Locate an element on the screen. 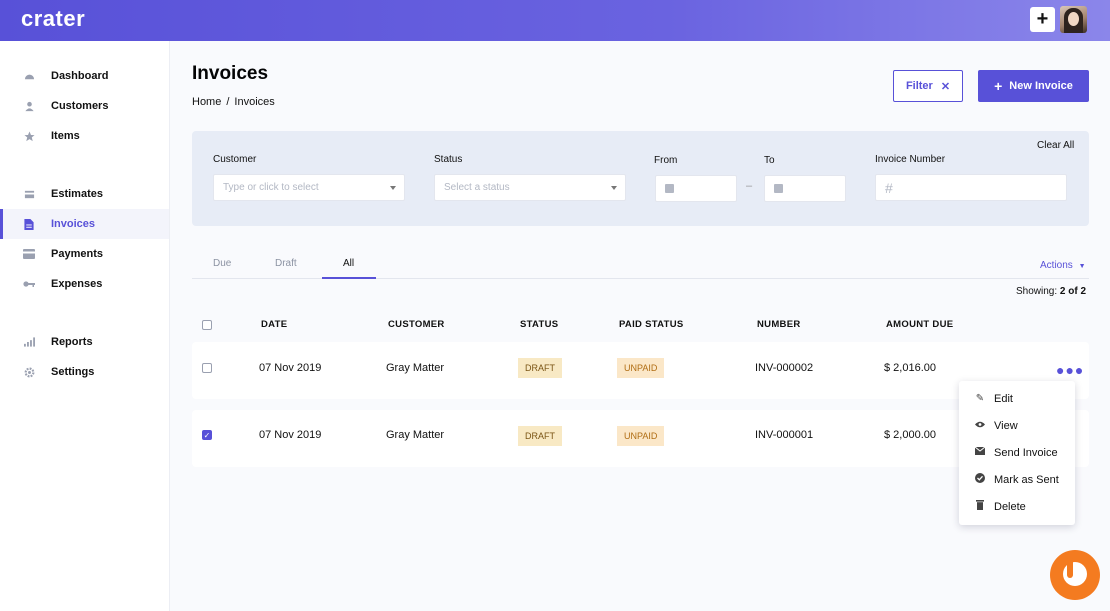  app-logo: crater is located at coordinates (53, 19).